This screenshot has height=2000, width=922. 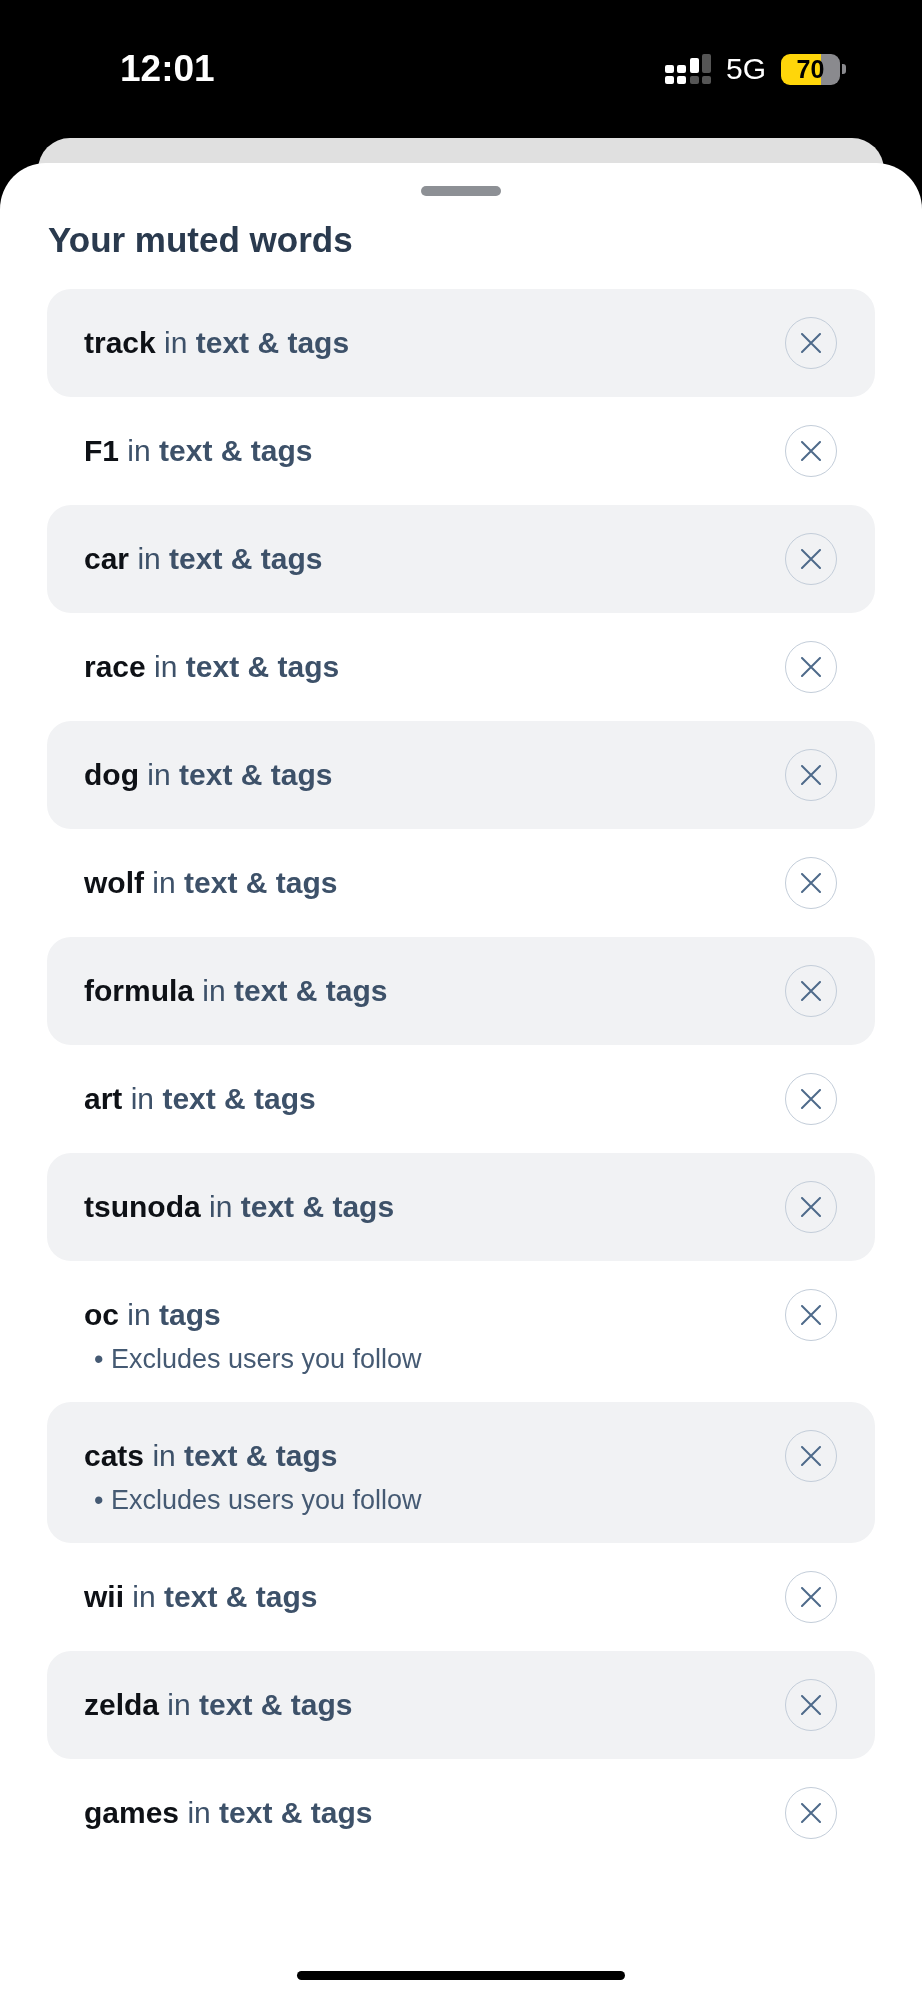 What do you see at coordinates (208, 775) in the screenshot?
I see `muted-word-label: dog in text & tags` at bounding box center [208, 775].